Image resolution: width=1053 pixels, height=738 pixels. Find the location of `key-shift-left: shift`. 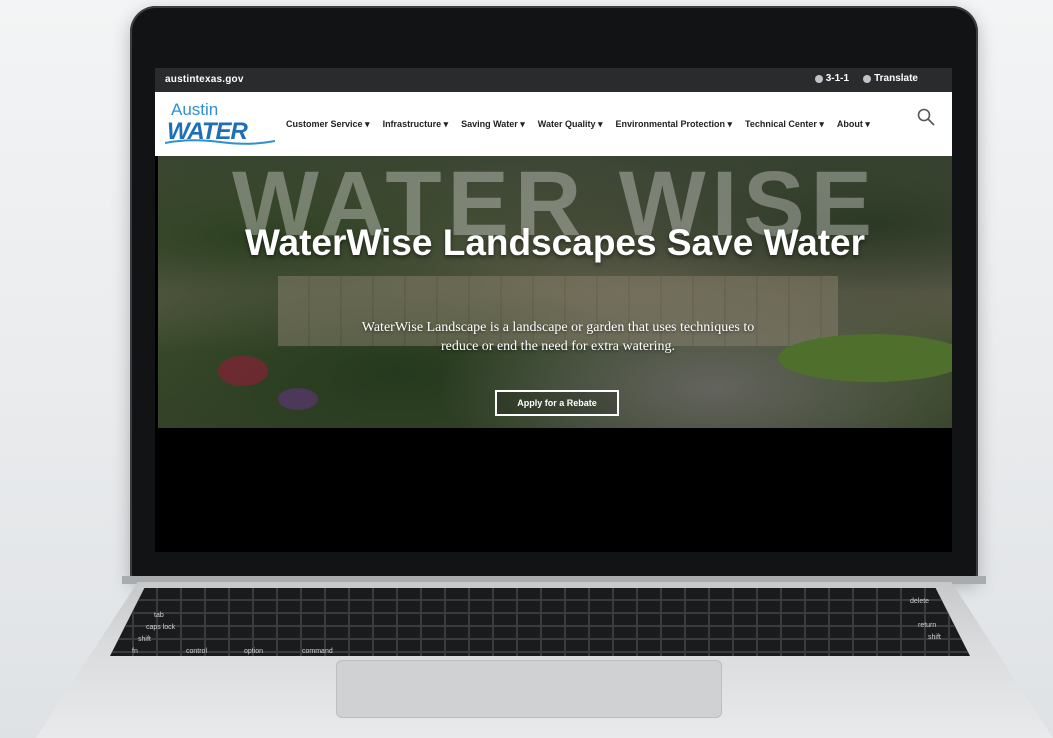

key-shift-left: shift is located at coordinates (144, 639).